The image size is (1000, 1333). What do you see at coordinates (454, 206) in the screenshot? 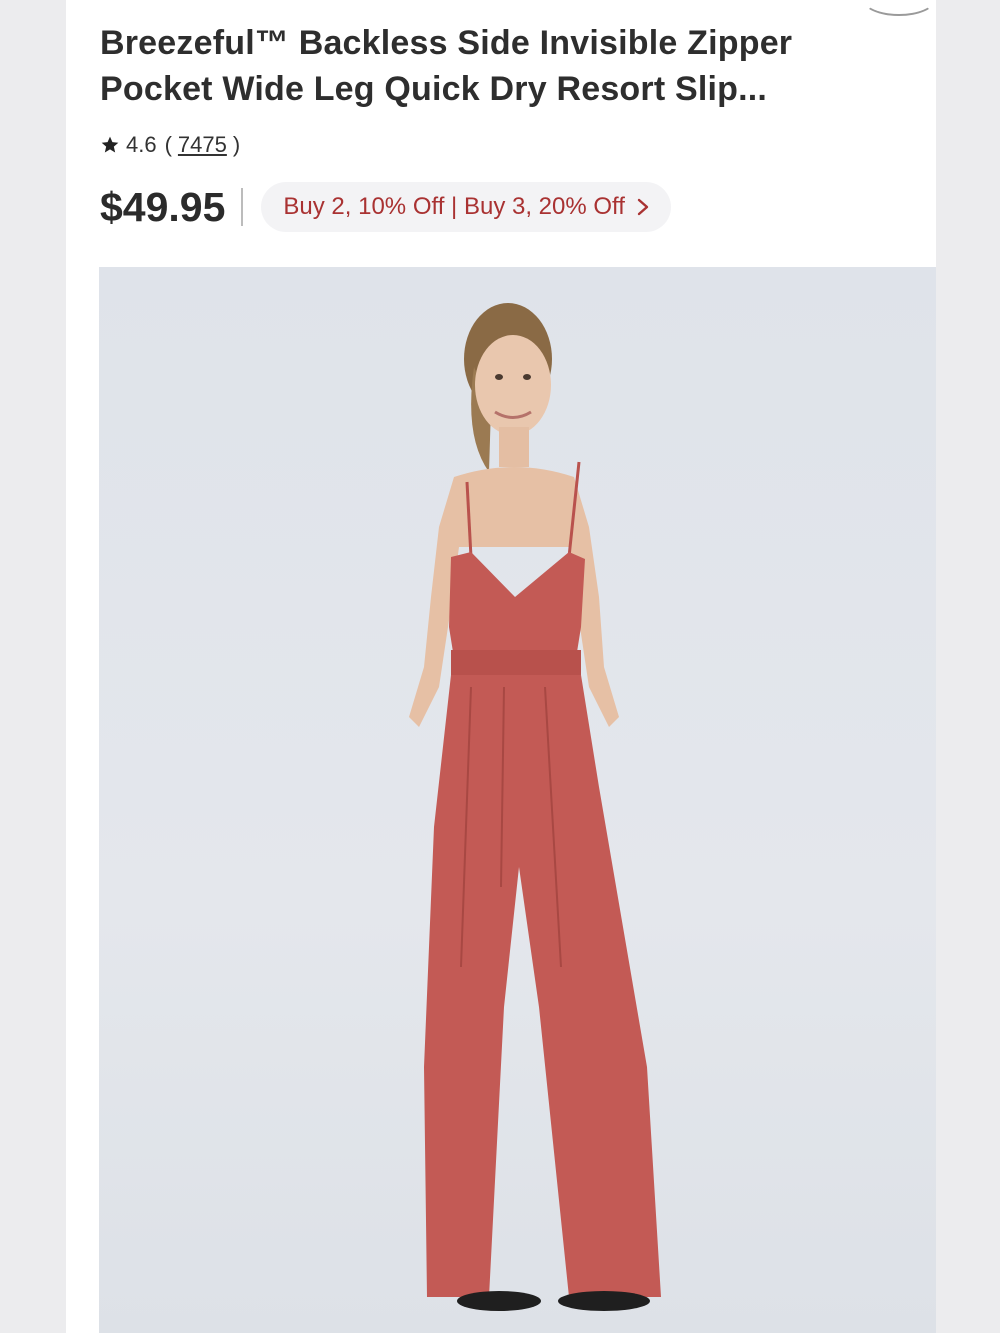
I see `promo-text: Buy 2, 10% Off | Buy 3, 20% Off` at bounding box center [454, 206].